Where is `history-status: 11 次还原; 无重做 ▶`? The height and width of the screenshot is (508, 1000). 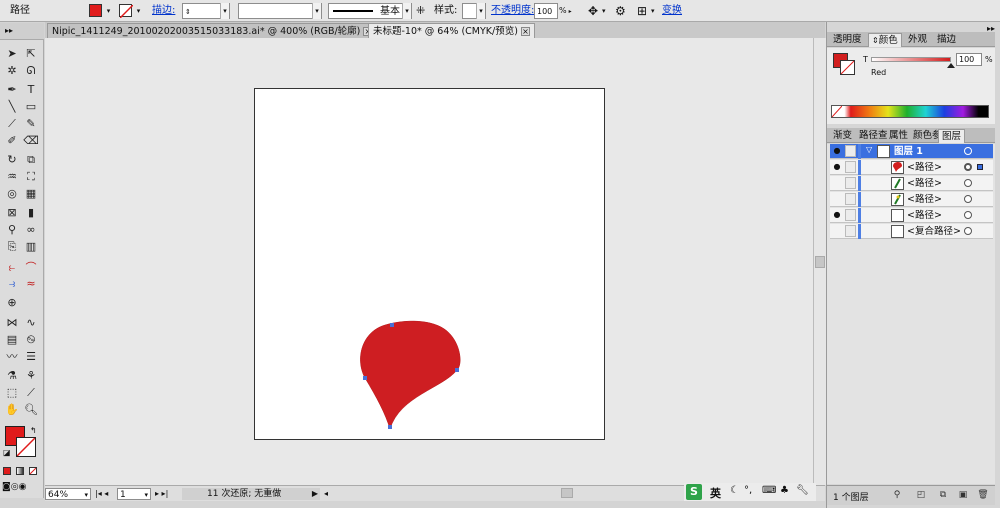 history-status: 11 次还原; 无重做 ▶ is located at coordinates (251, 494).